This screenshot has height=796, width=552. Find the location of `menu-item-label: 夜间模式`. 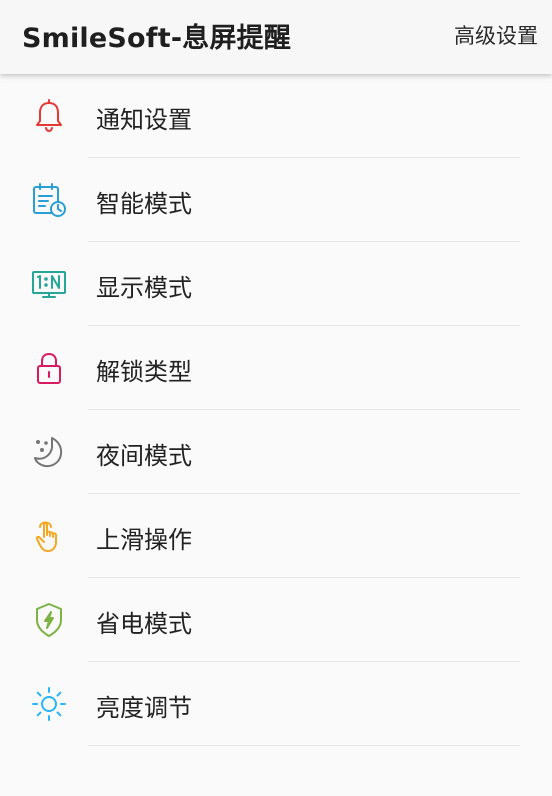

menu-item-label: 夜间模式 is located at coordinates (144, 456).